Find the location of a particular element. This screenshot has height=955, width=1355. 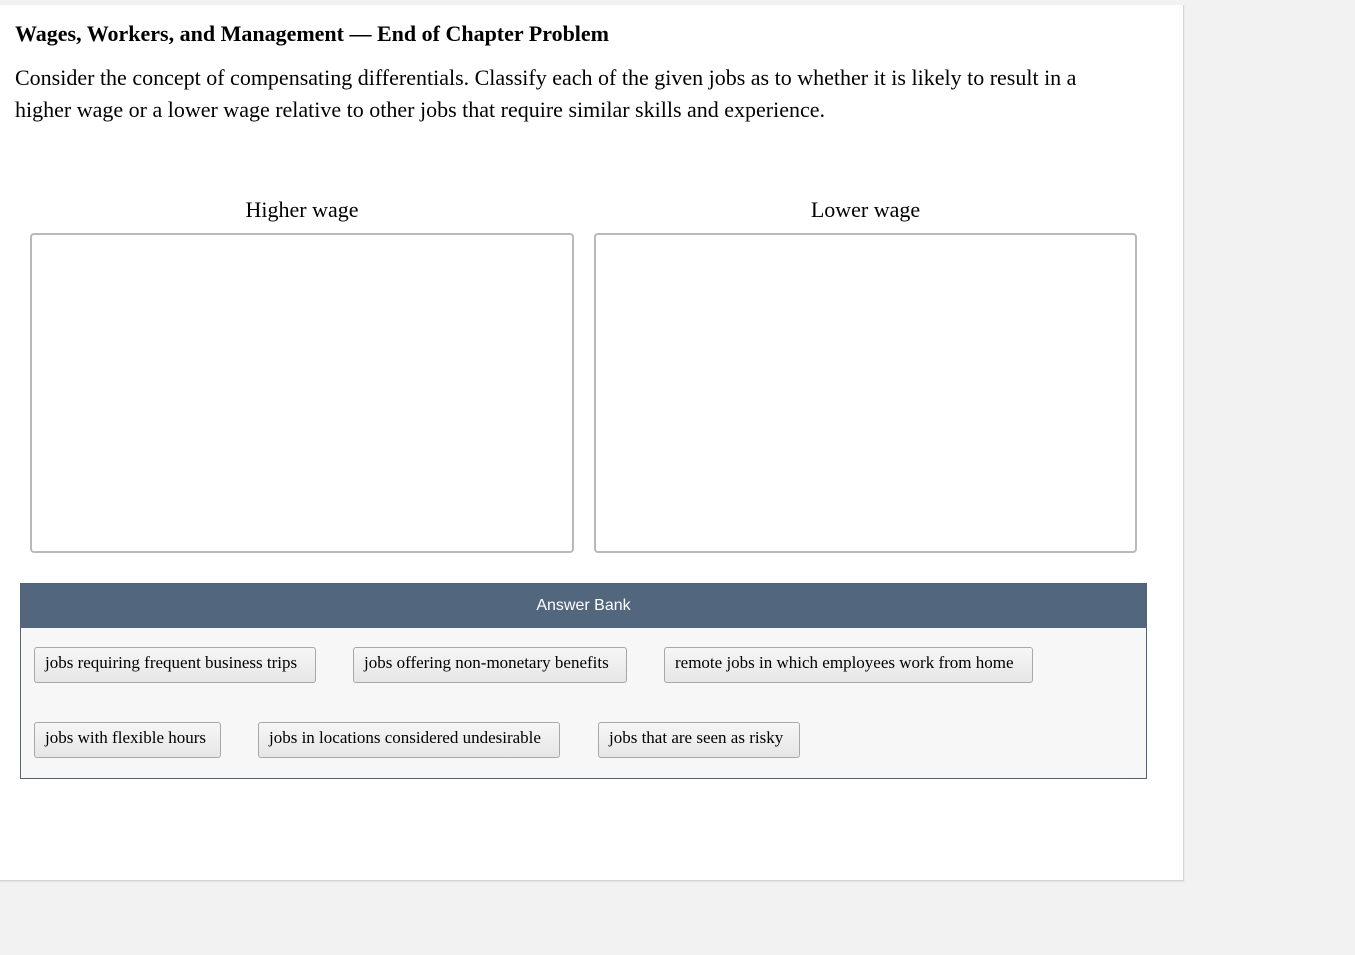

drop-zone-lower-wage is located at coordinates (865, 393).